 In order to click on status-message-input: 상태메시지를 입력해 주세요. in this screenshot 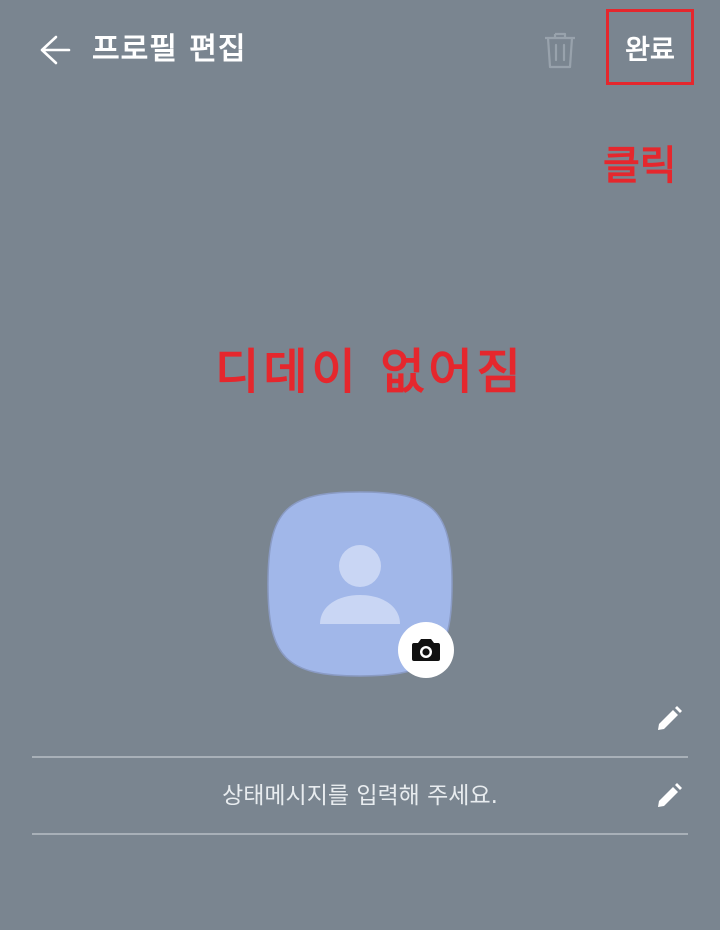, I will do `click(360, 796)`.